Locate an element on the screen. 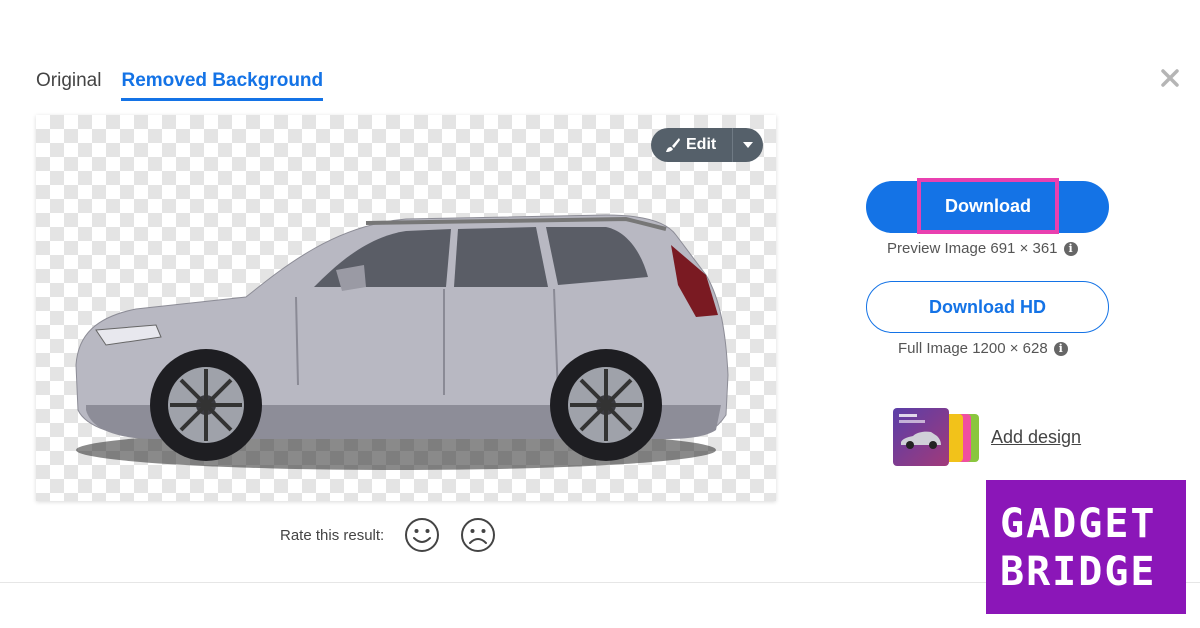 This screenshot has width=1200, height=628. brush-icon is located at coordinates (673, 145).